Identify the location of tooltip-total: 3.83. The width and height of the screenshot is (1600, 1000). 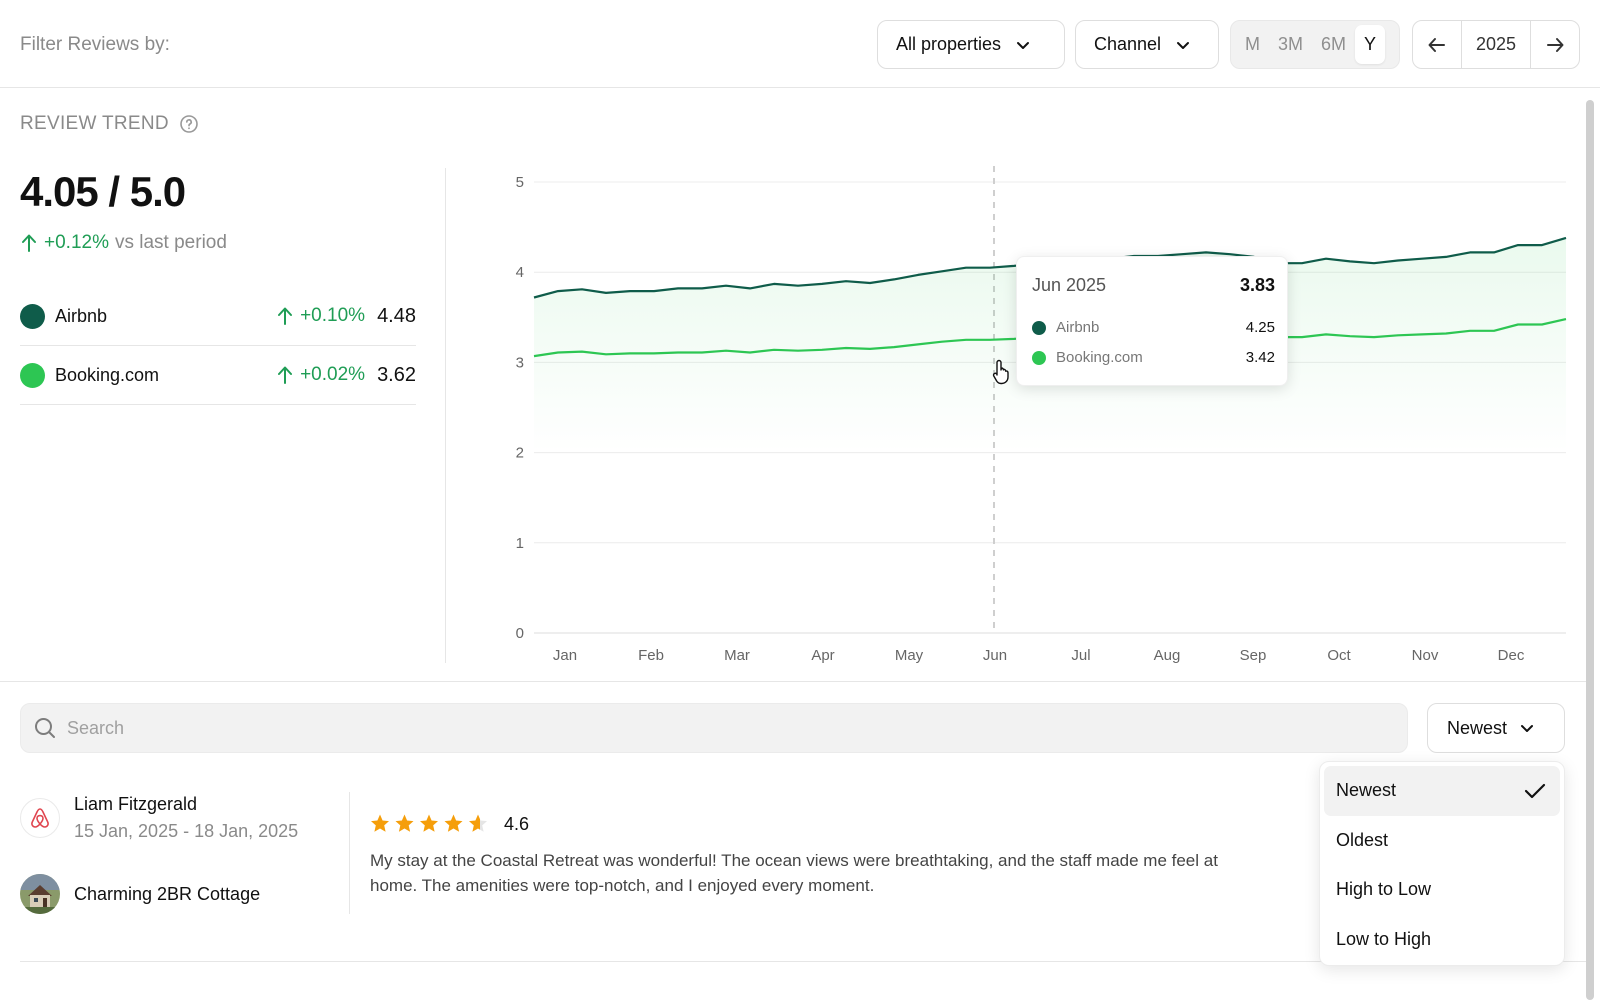
(1257, 285).